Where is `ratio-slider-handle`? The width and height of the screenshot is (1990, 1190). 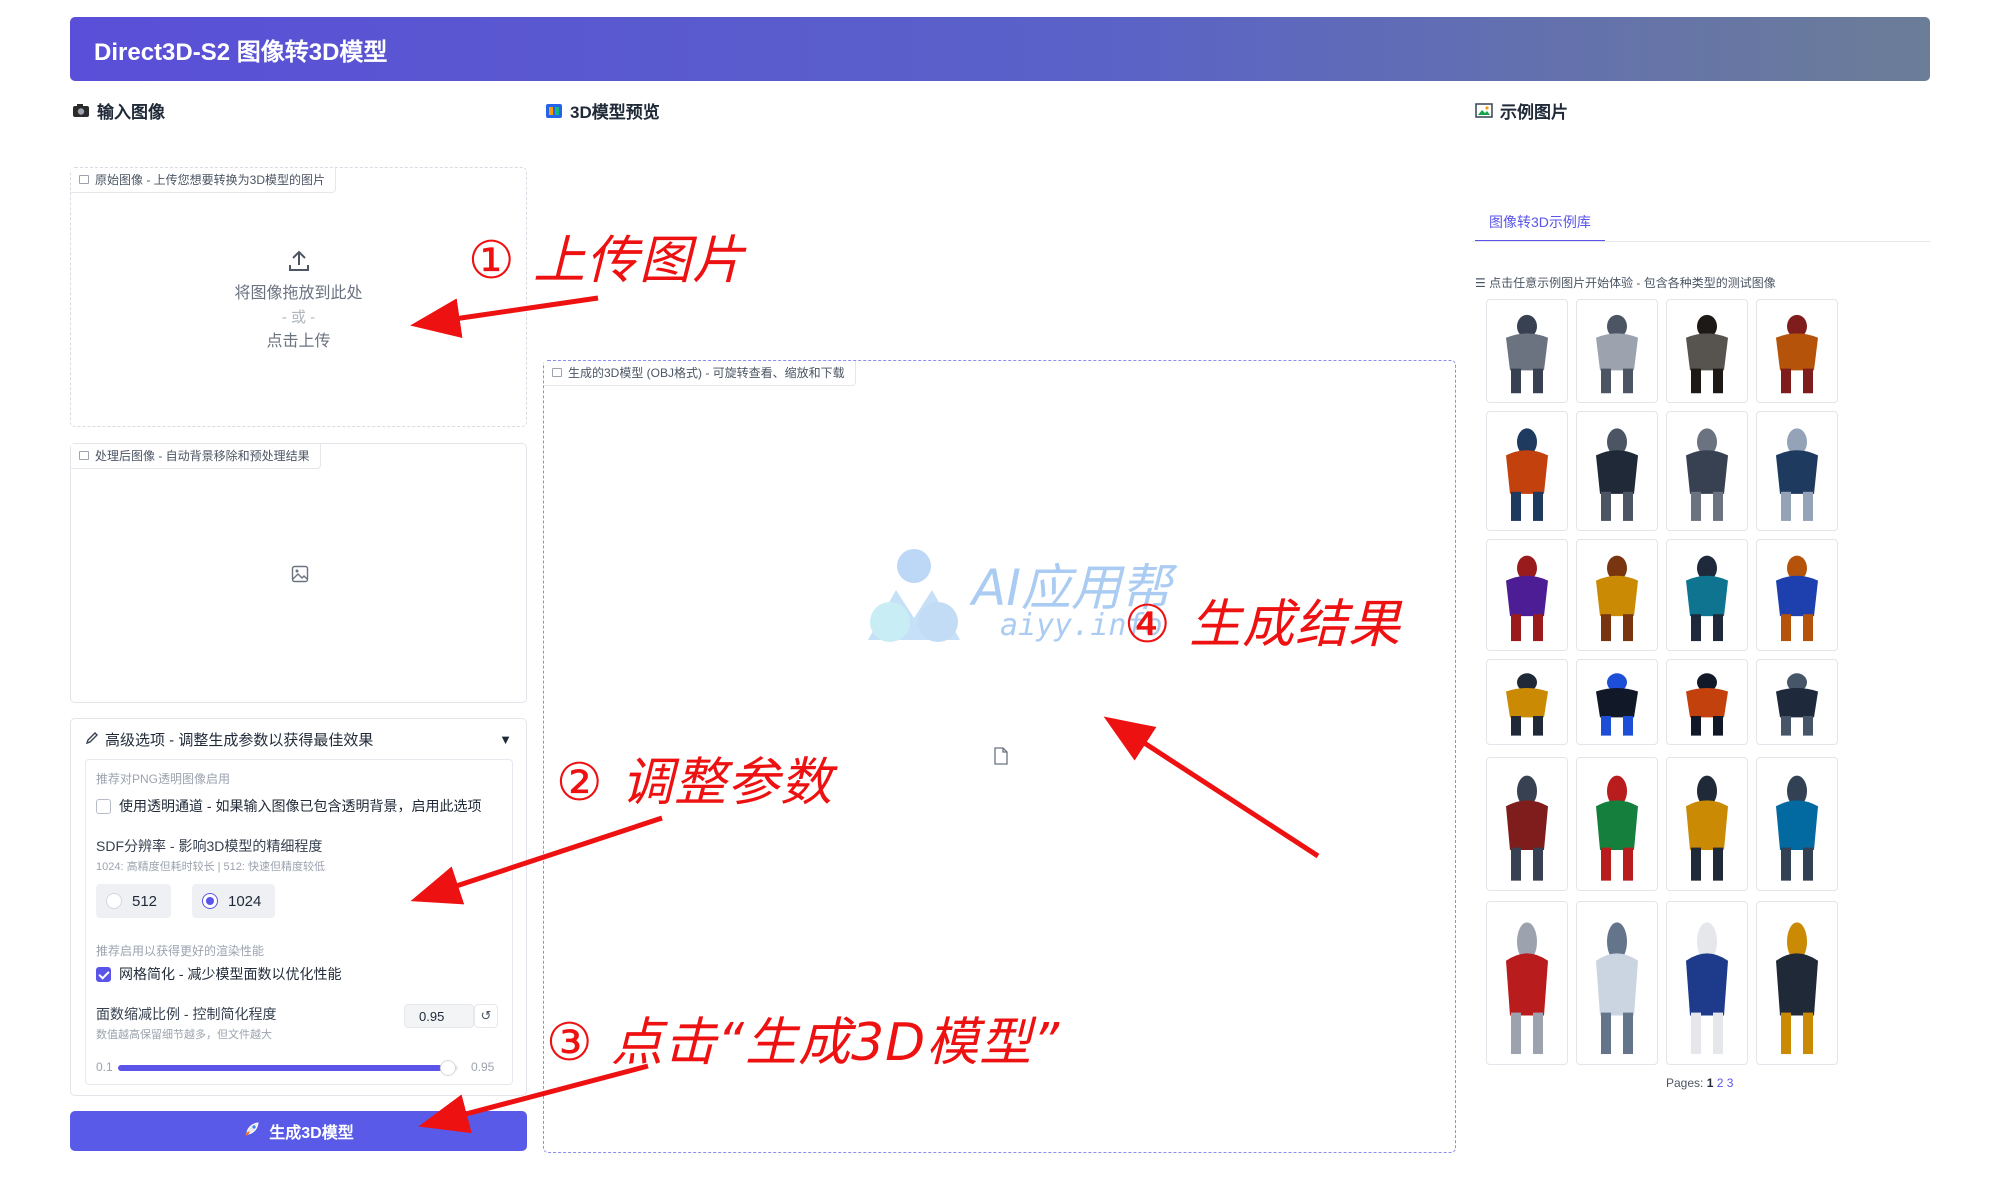 ratio-slider-handle is located at coordinates (448, 1068).